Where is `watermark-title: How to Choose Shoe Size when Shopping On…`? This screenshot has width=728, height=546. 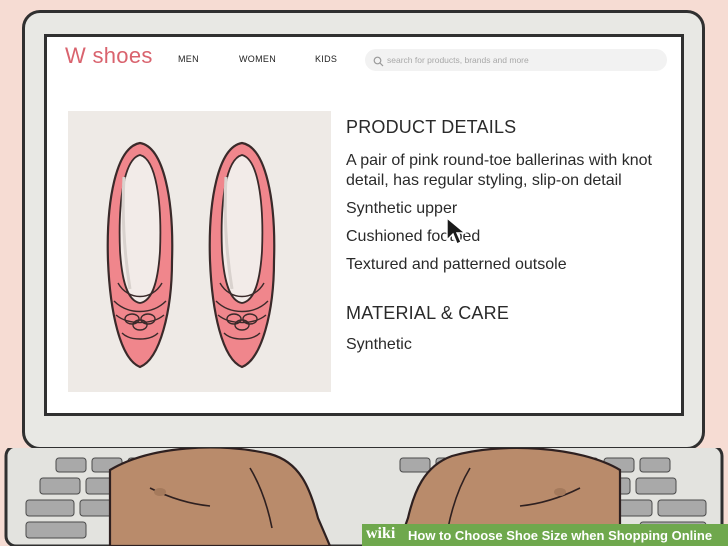 watermark-title: How to Choose Shoe Size when Shopping On… is located at coordinates (560, 535).